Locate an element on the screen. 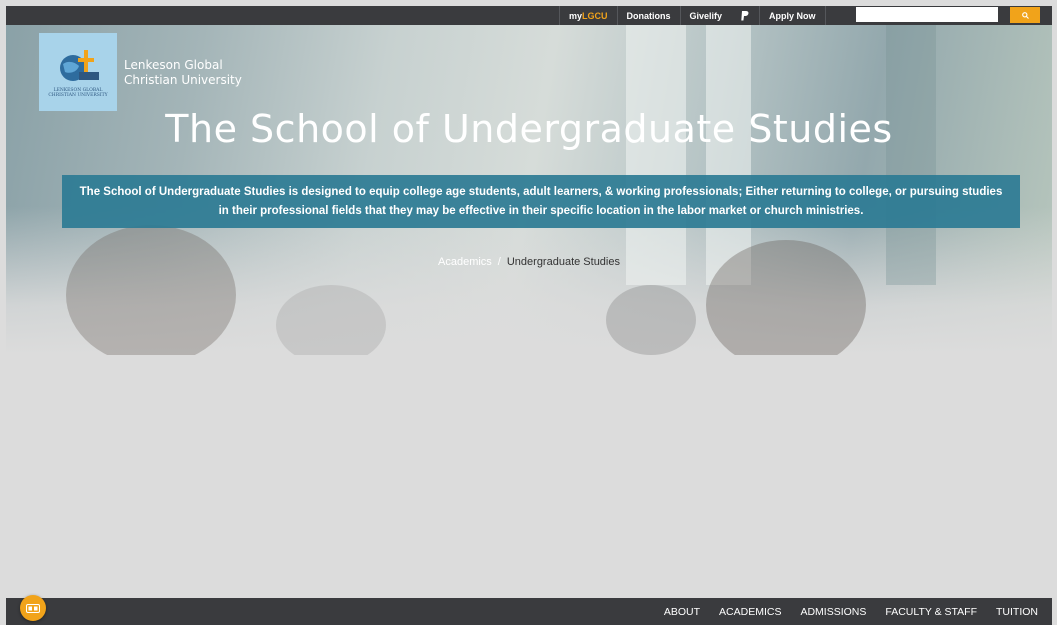 The image size is (1057, 625). mylgcu-prefix: my is located at coordinates (576, 15).